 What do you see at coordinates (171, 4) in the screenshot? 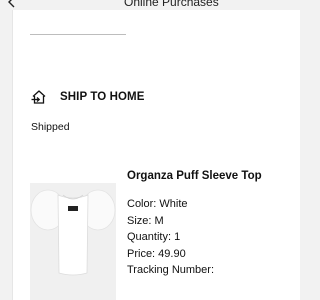
I see `page-title: Online Purchases` at bounding box center [171, 4].